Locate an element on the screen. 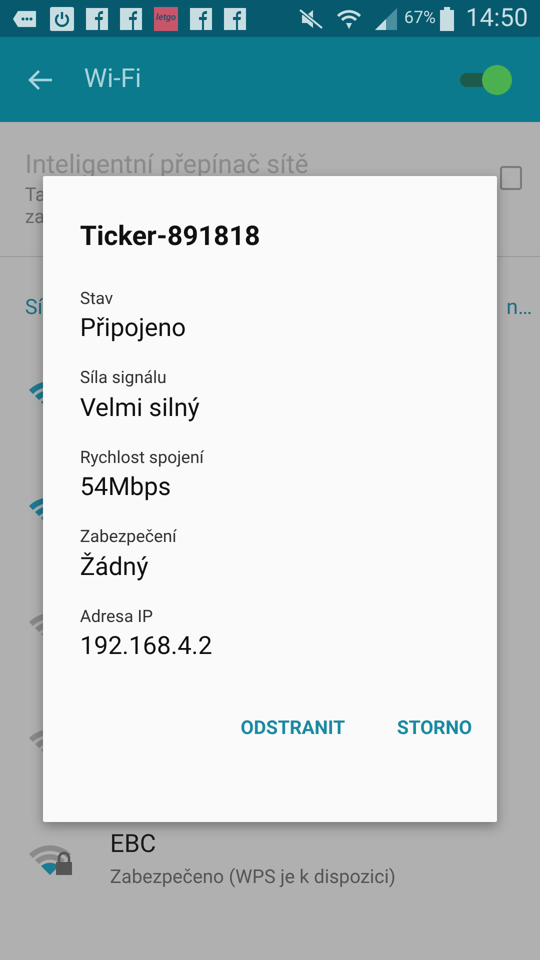 The width and height of the screenshot is (540, 960). battery-icon is located at coordinates (447, 18).